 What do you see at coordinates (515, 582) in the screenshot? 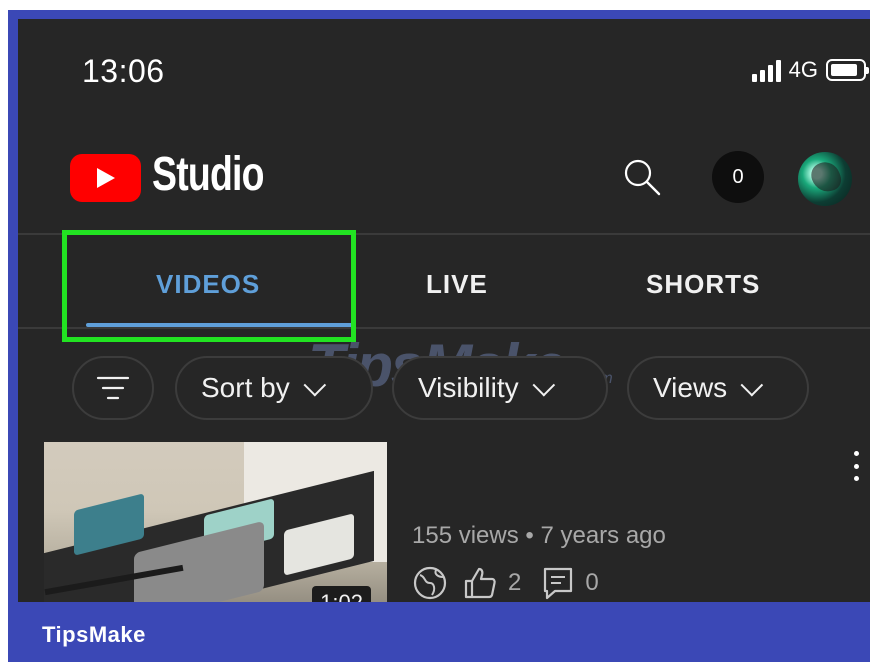
I see `likes-count: 2` at bounding box center [515, 582].